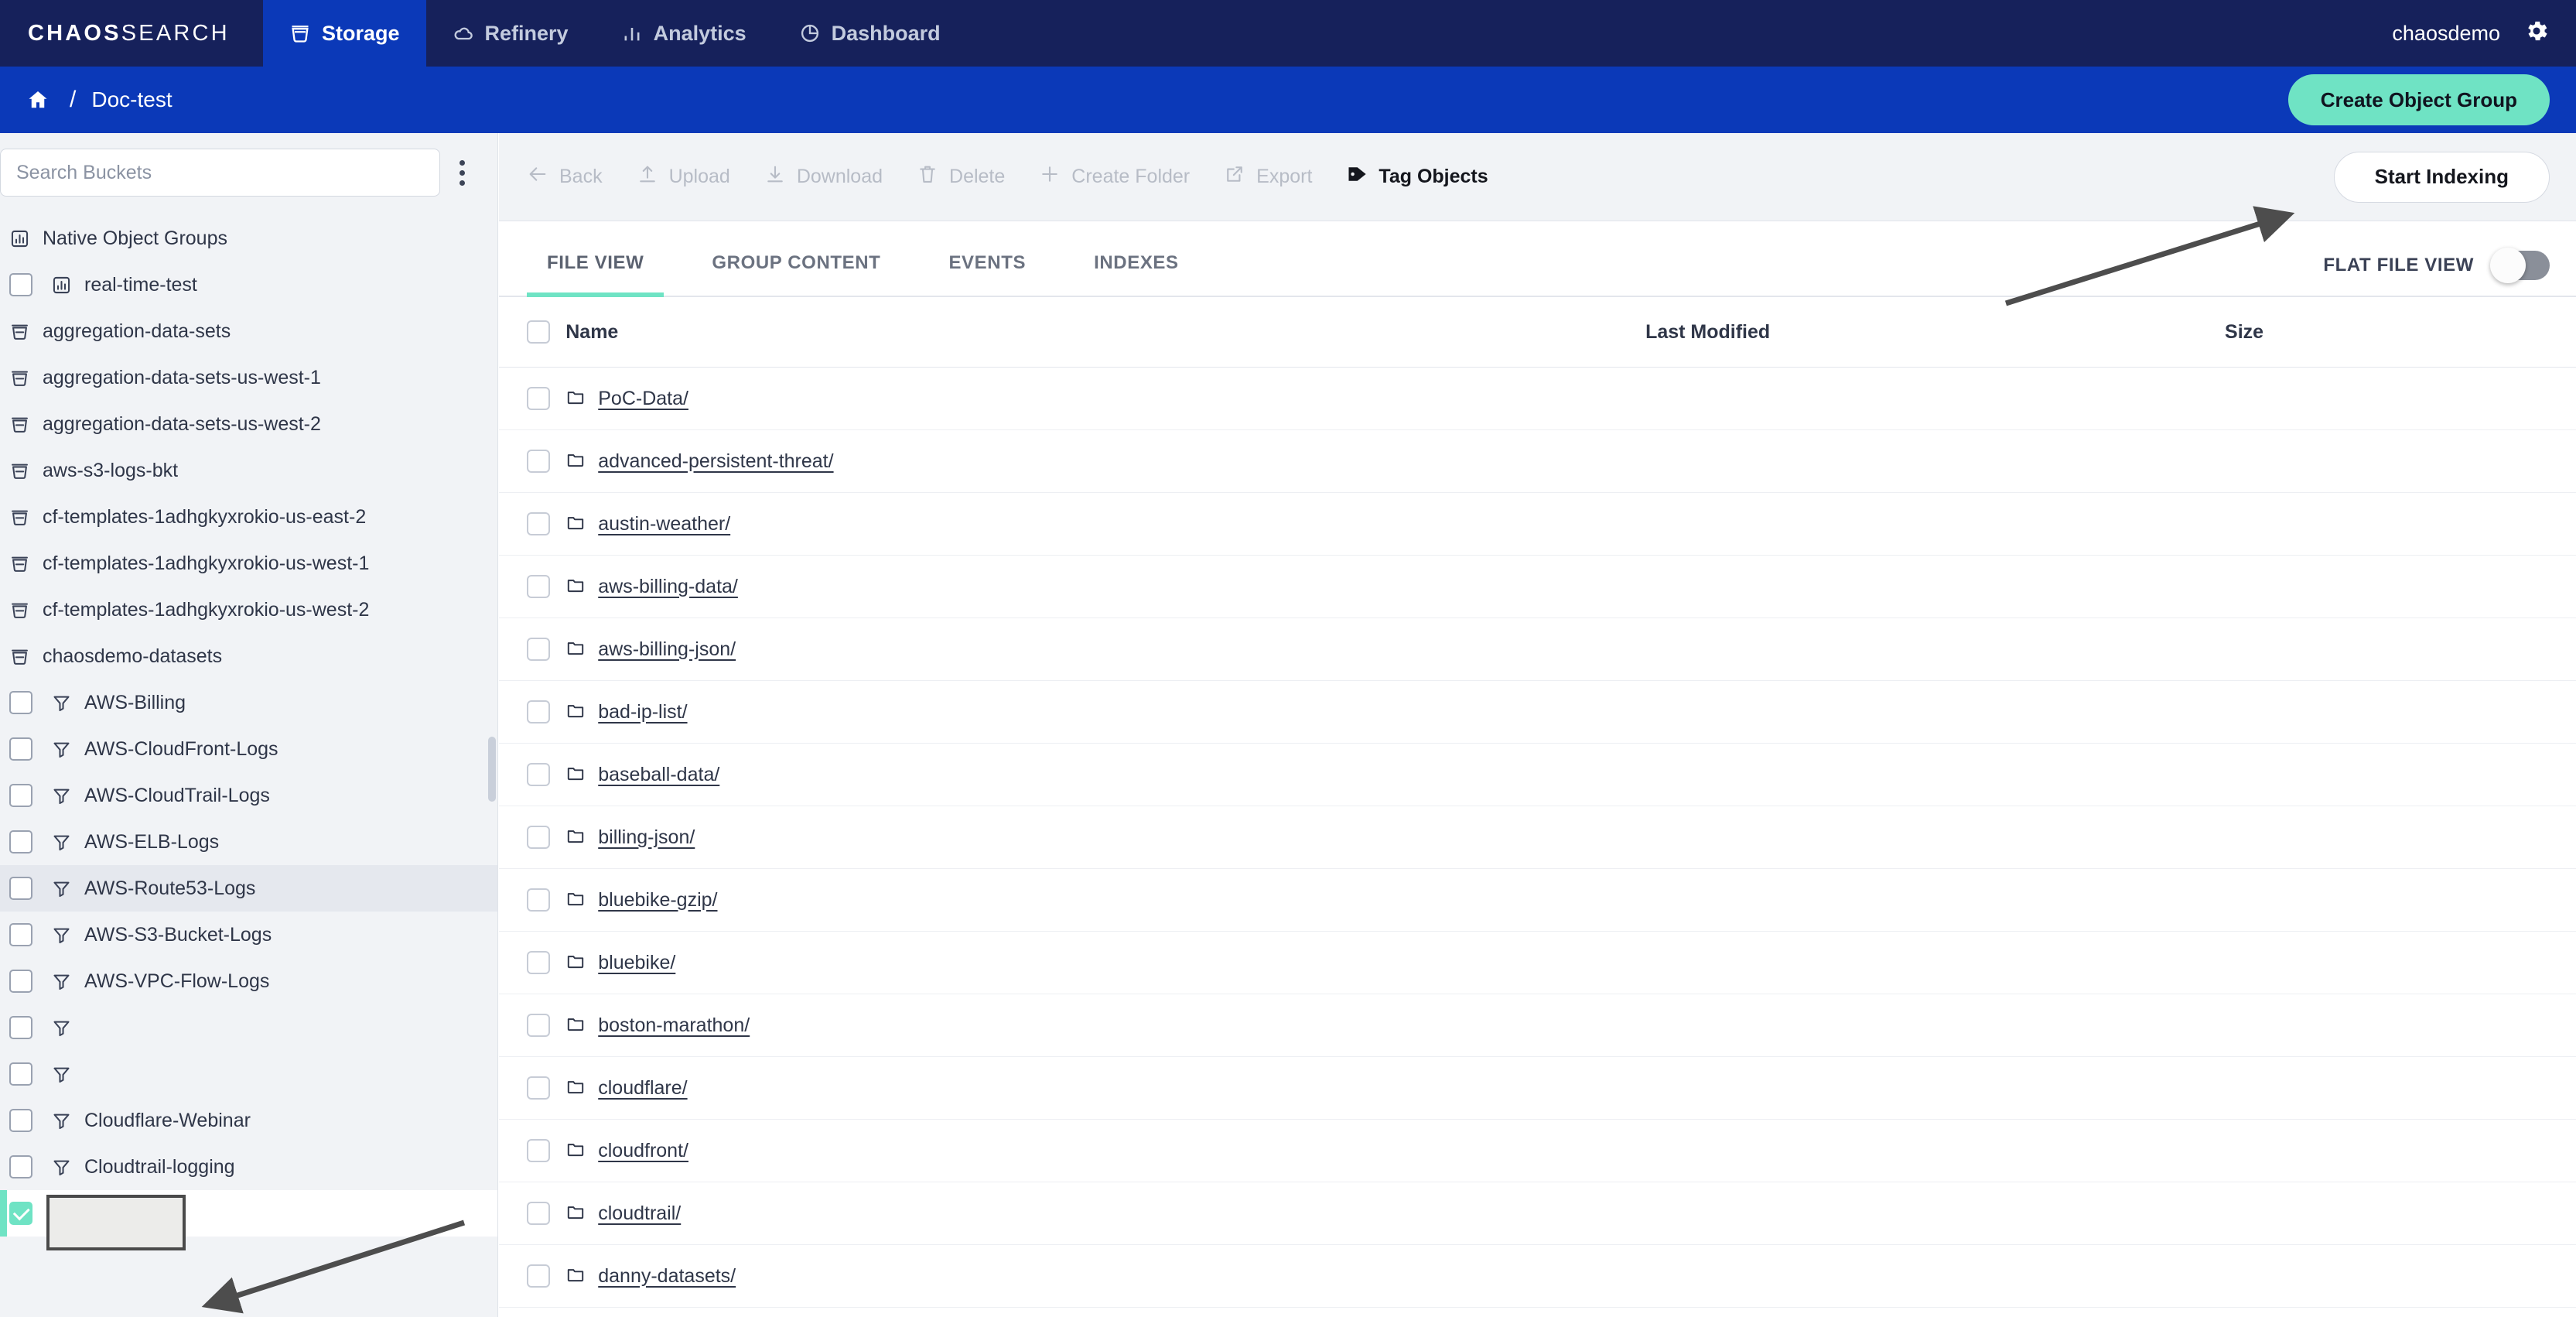  What do you see at coordinates (643, 1151) in the screenshot?
I see `folder-link: cloudfront/` at bounding box center [643, 1151].